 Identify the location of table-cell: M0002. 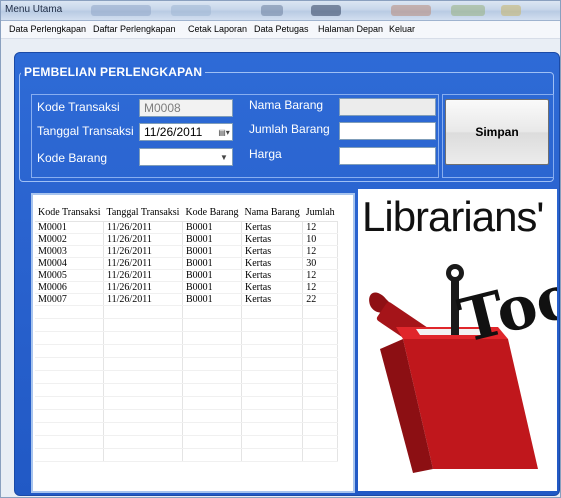
(70, 239).